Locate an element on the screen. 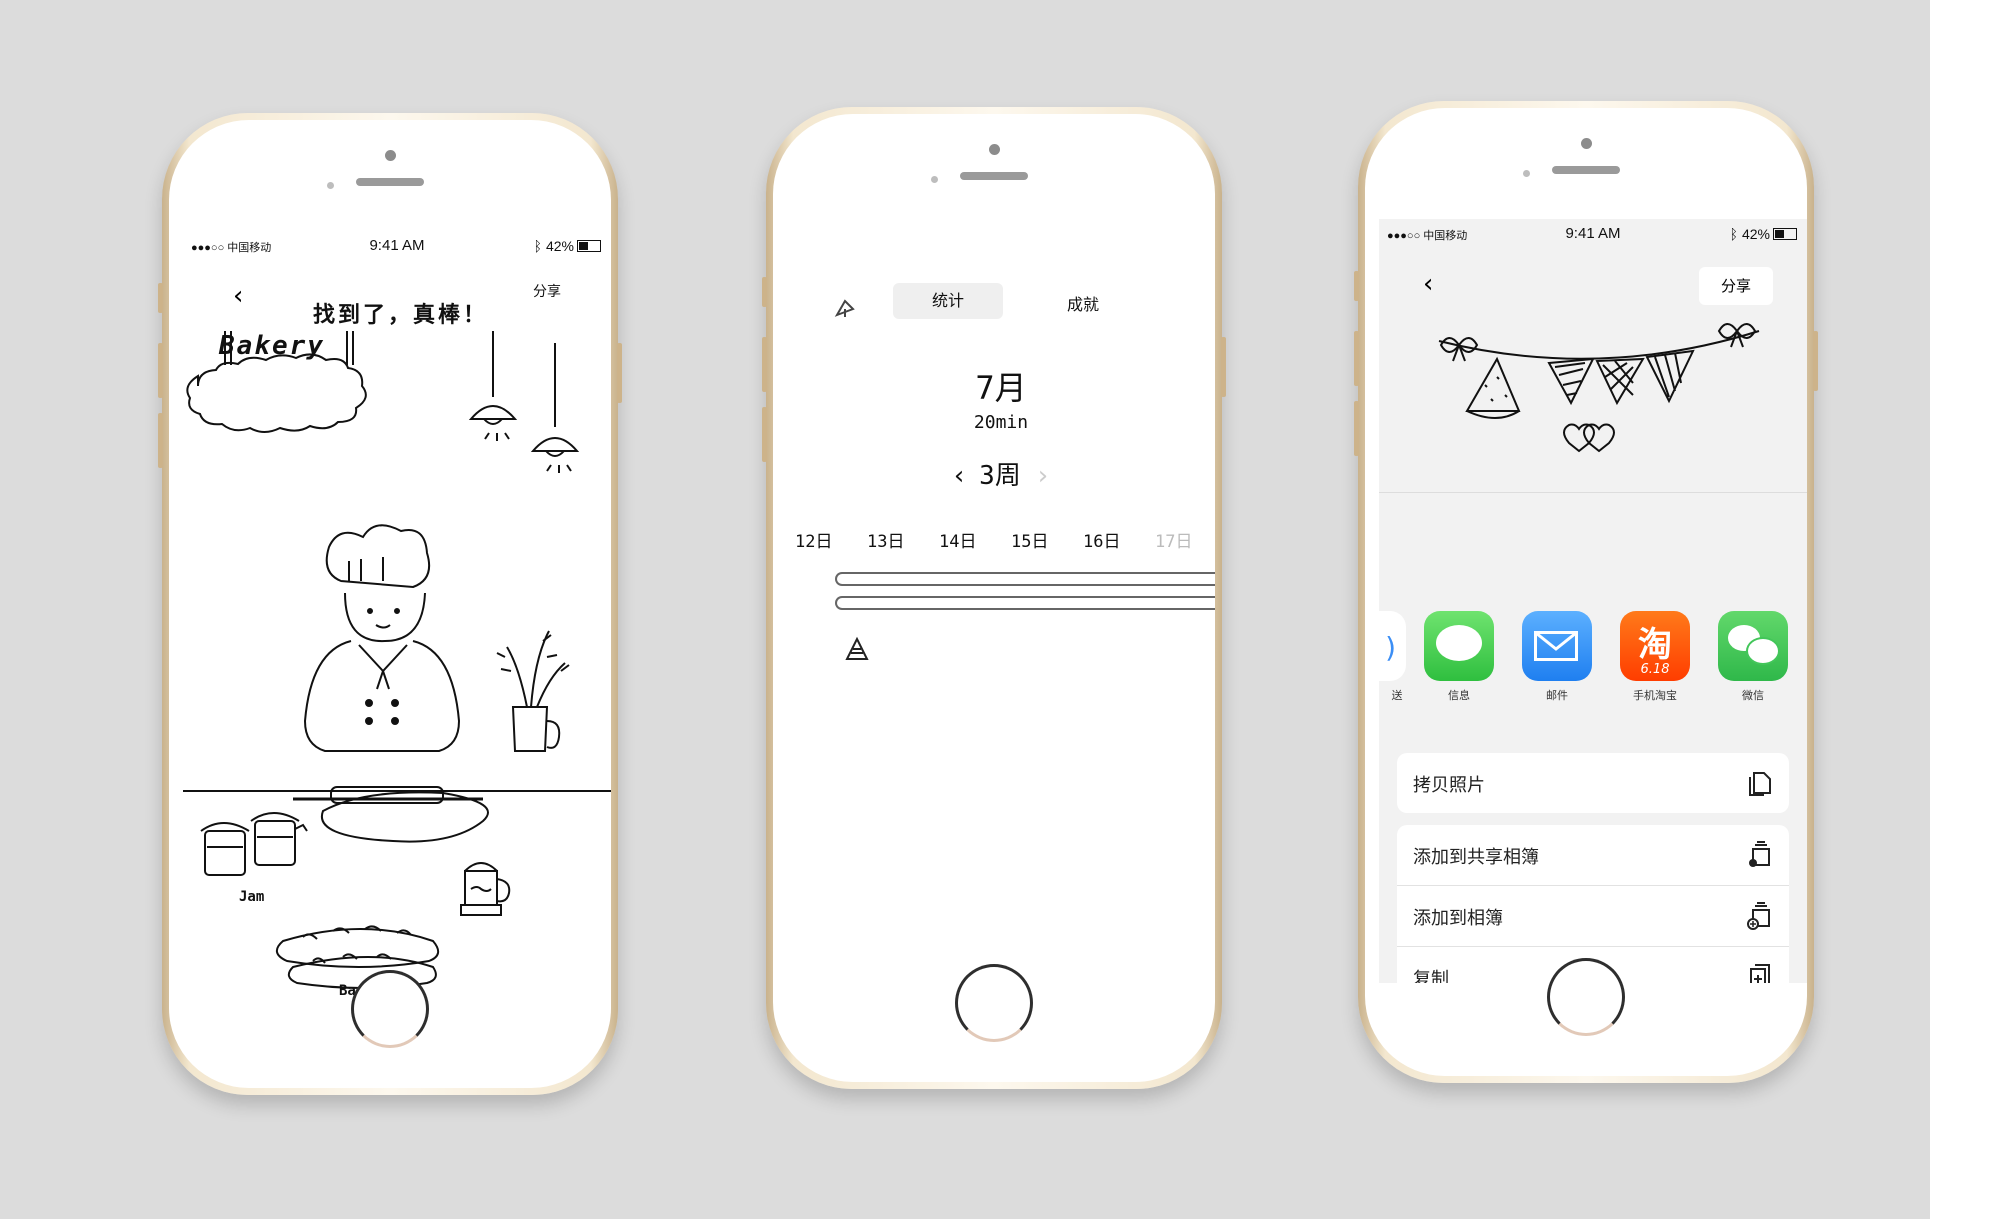  tab-statistics: 统计 is located at coordinates (948, 301).